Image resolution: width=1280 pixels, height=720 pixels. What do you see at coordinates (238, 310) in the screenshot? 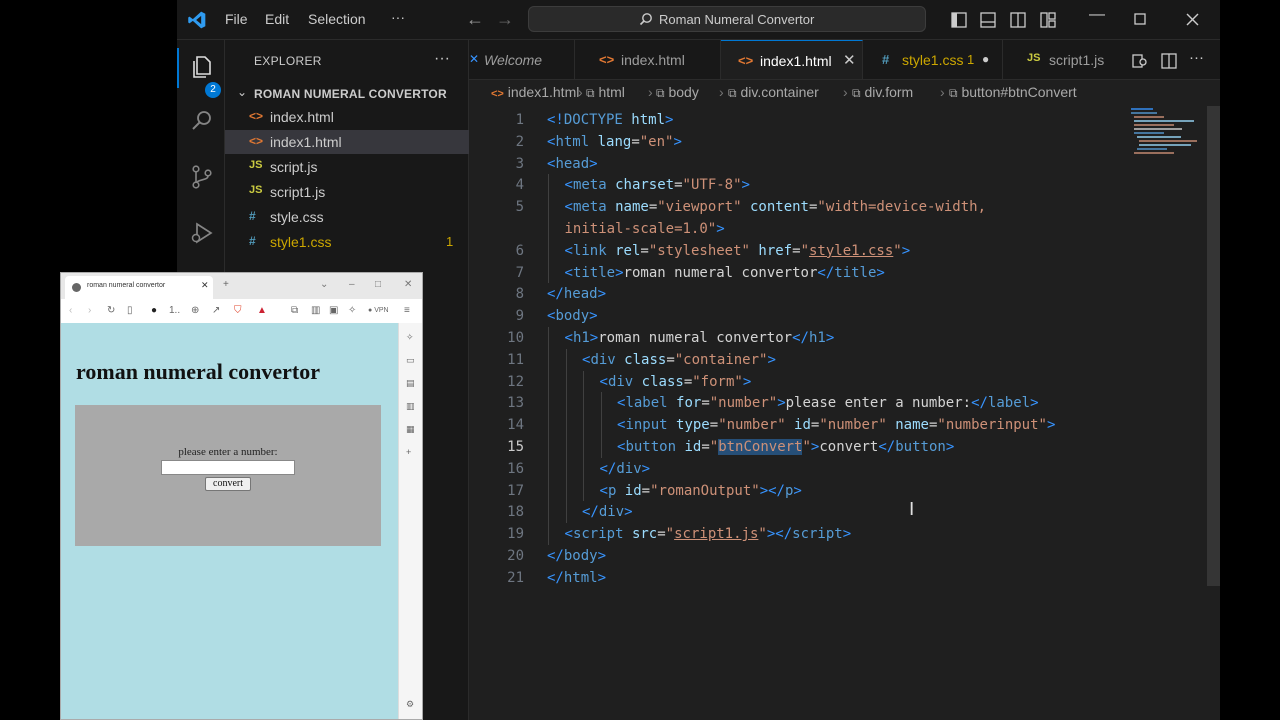
I see `shield-icon: ⛉` at bounding box center [238, 310].